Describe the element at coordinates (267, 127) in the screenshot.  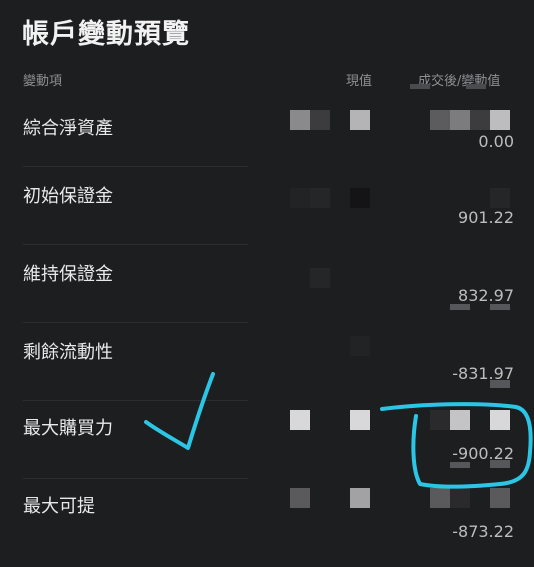
I see `list-item: 綜合淨資產 0.00` at that location.